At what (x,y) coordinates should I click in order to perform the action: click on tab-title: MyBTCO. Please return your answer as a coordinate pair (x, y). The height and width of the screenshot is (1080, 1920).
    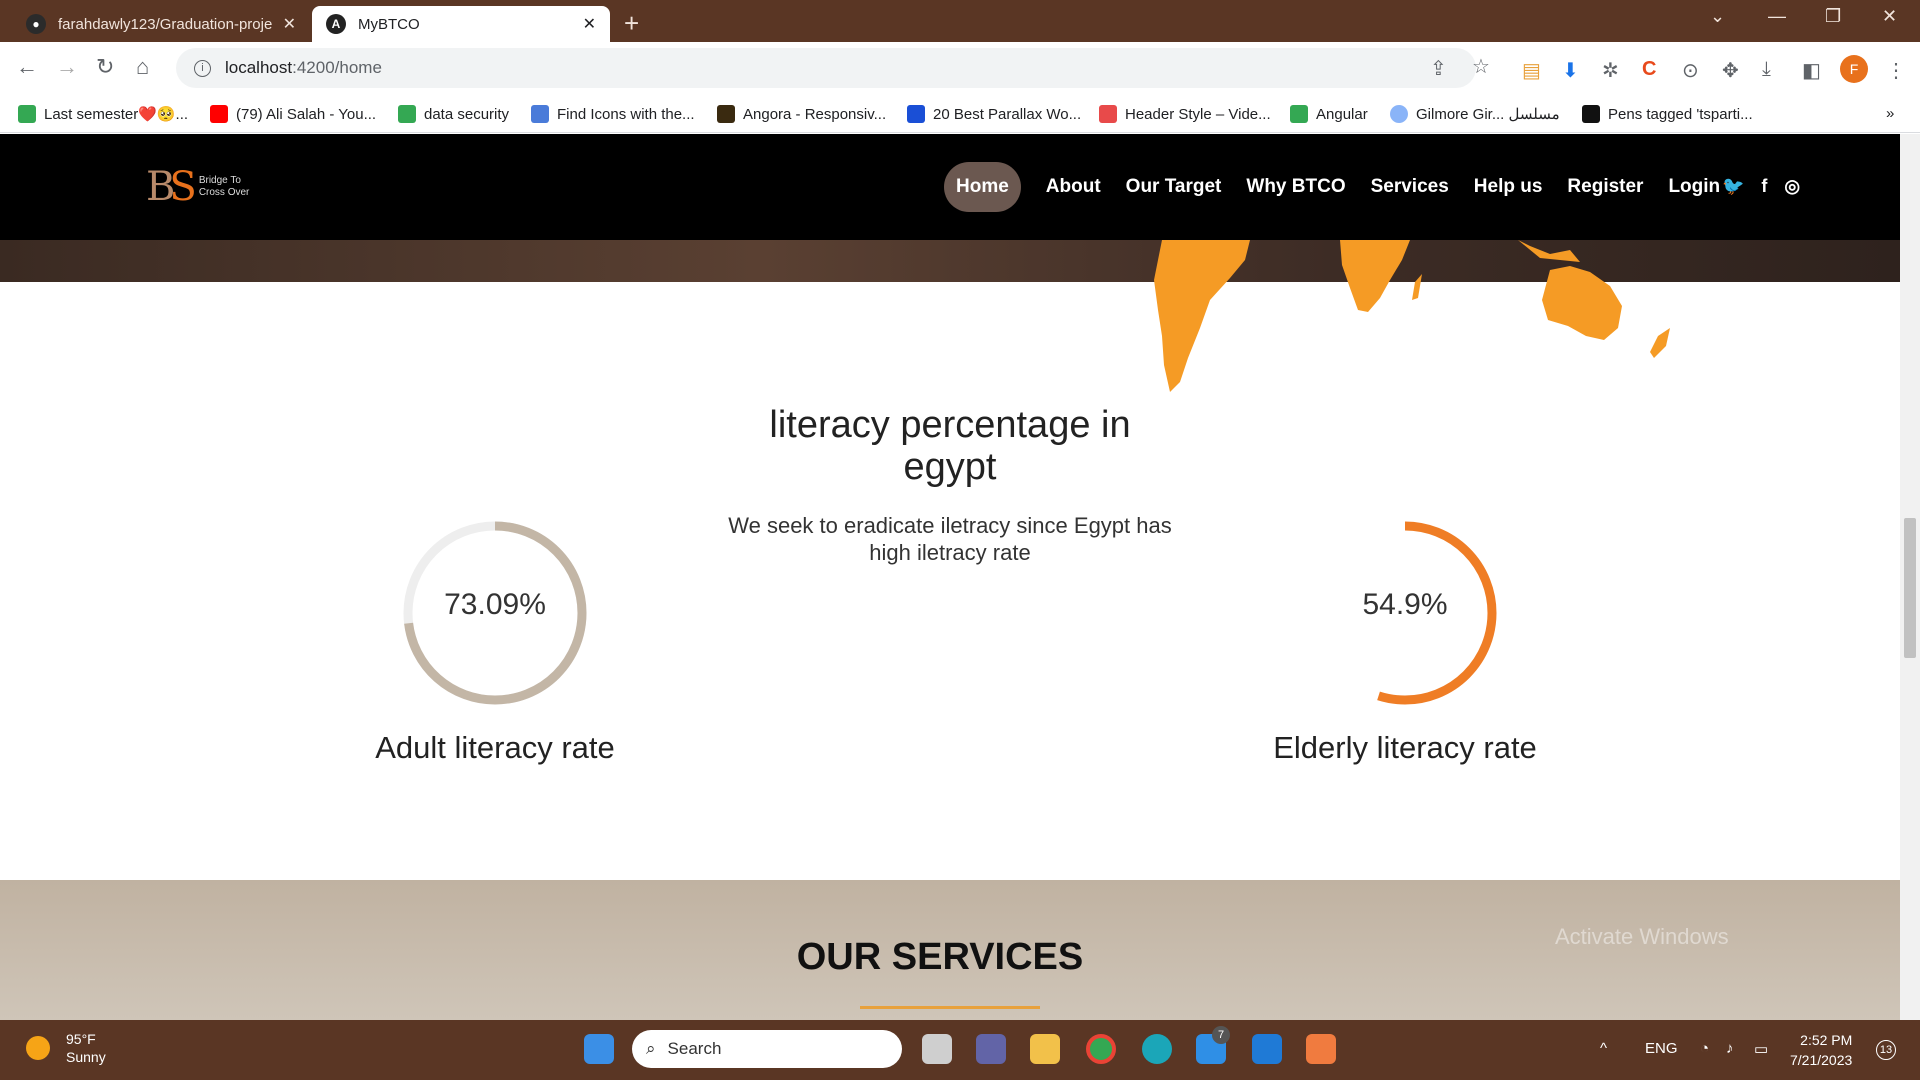
    Looking at the image, I should click on (389, 24).